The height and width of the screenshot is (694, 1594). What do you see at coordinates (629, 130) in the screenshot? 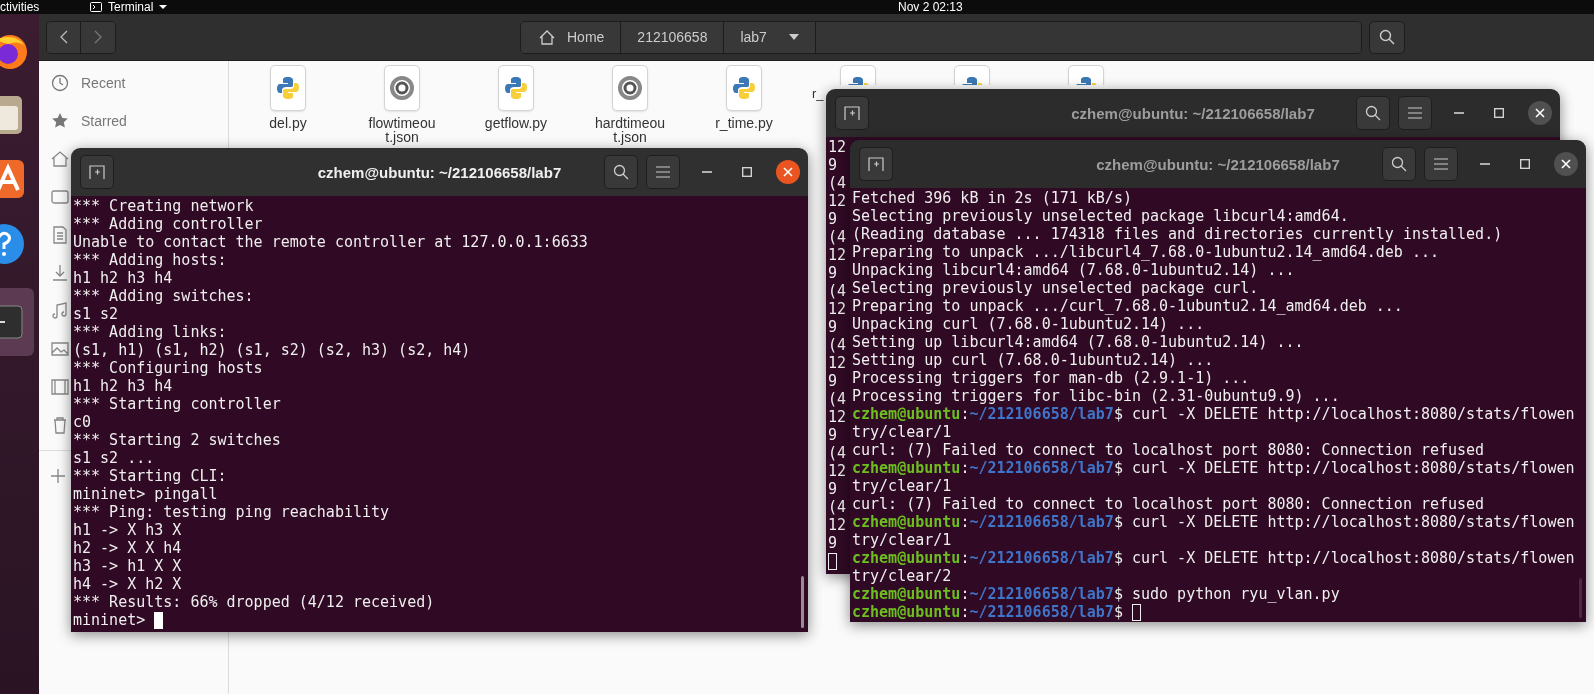
I see `file-name: hardtimeou t.json` at bounding box center [629, 130].